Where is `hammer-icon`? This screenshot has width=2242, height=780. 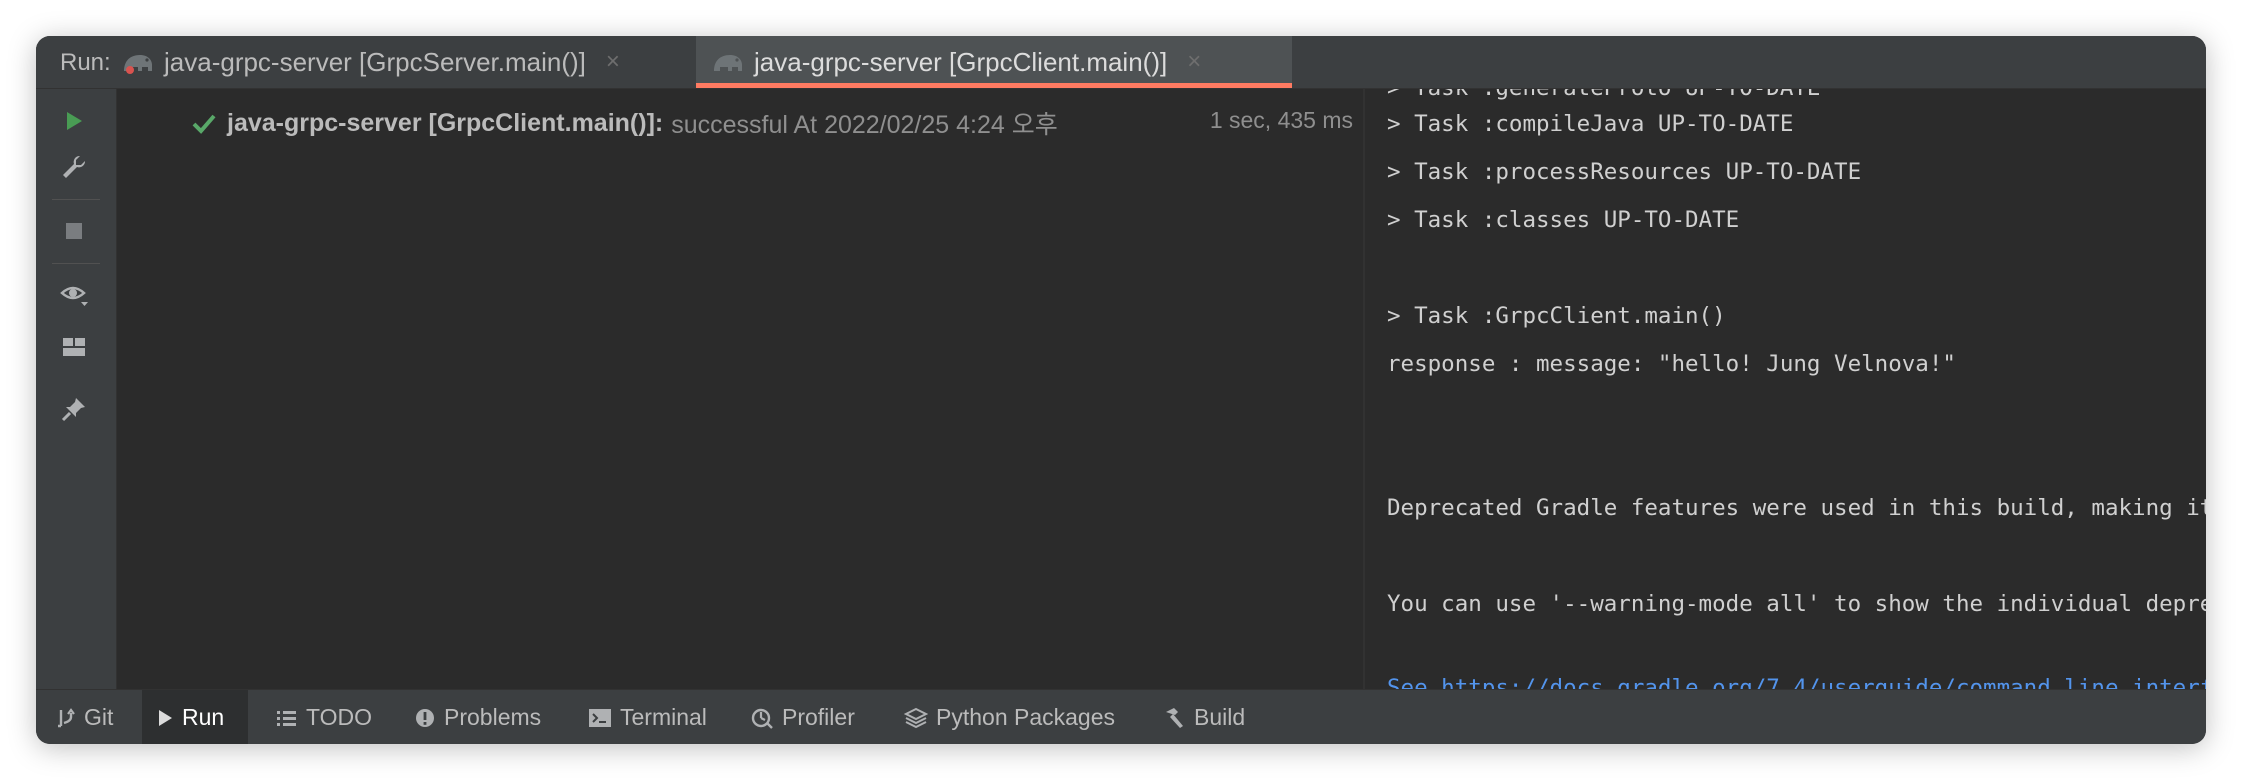
hammer-icon is located at coordinates (1174, 717).